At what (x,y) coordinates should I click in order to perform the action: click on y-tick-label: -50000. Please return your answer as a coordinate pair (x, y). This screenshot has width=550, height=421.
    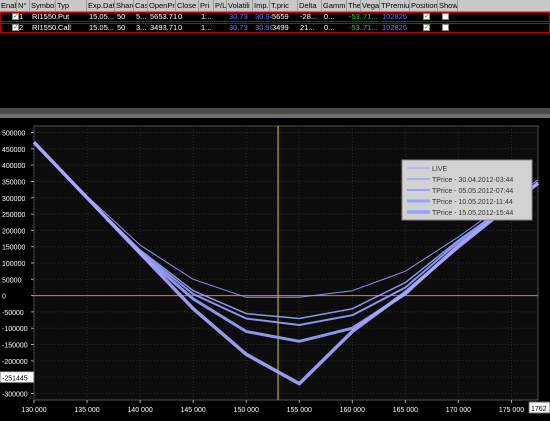
    Looking at the image, I should click on (13, 313).